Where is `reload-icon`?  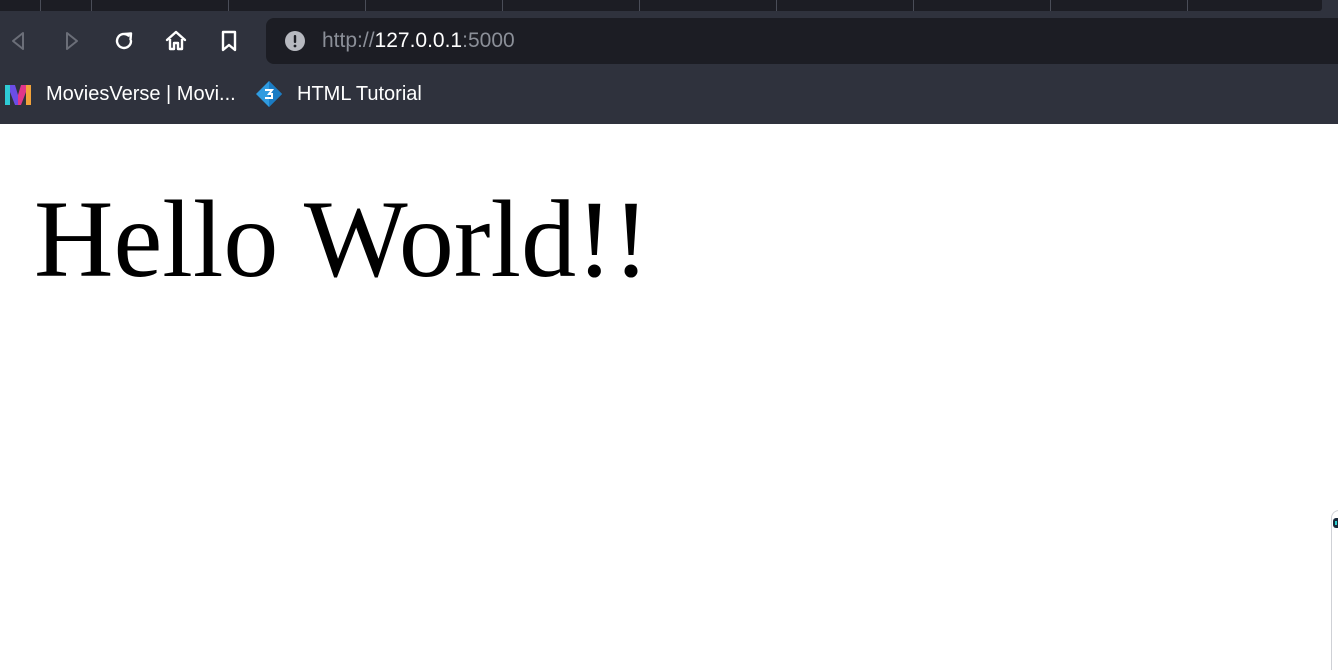
reload-icon is located at coordinates (124, 41).